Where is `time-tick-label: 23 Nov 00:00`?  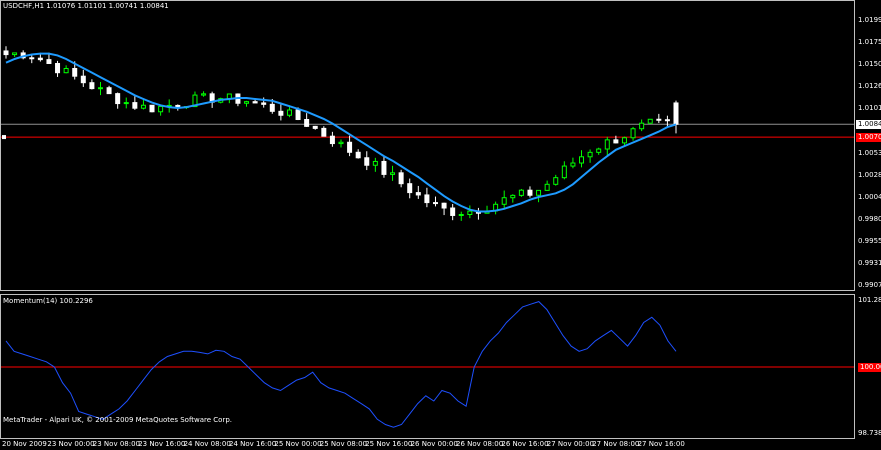
time-tick-label: 23 Nov 00:00 is located at coordinates (71, 444).